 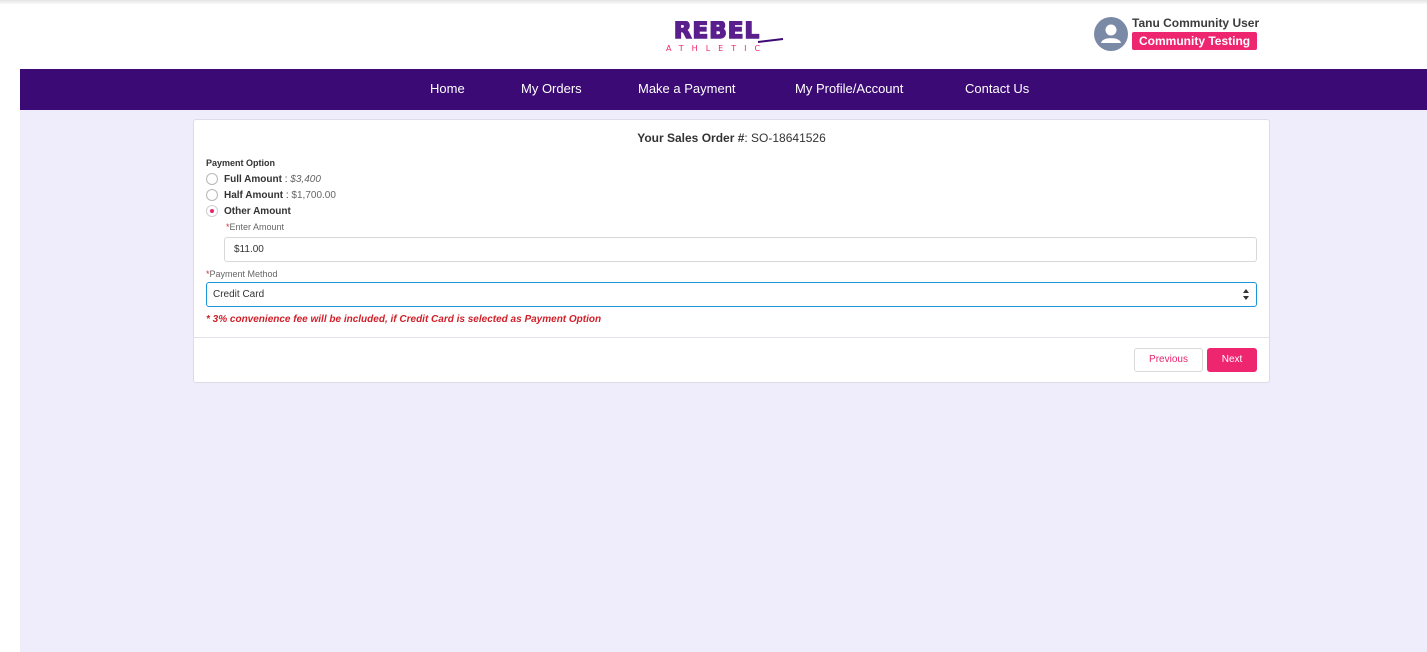 What do you see at coordinates (257, 211) in the screenshot?
I see `option-other-amount-label: Other Amount` at bounding box center [257, 211].